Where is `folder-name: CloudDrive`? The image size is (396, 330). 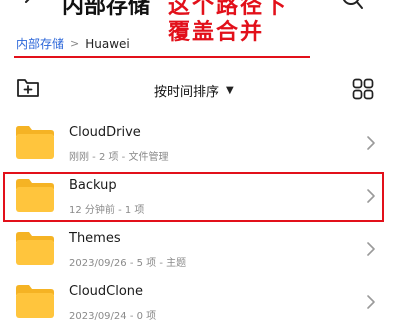
folder-name: CloudDrive is located at coordinates (105, 132).